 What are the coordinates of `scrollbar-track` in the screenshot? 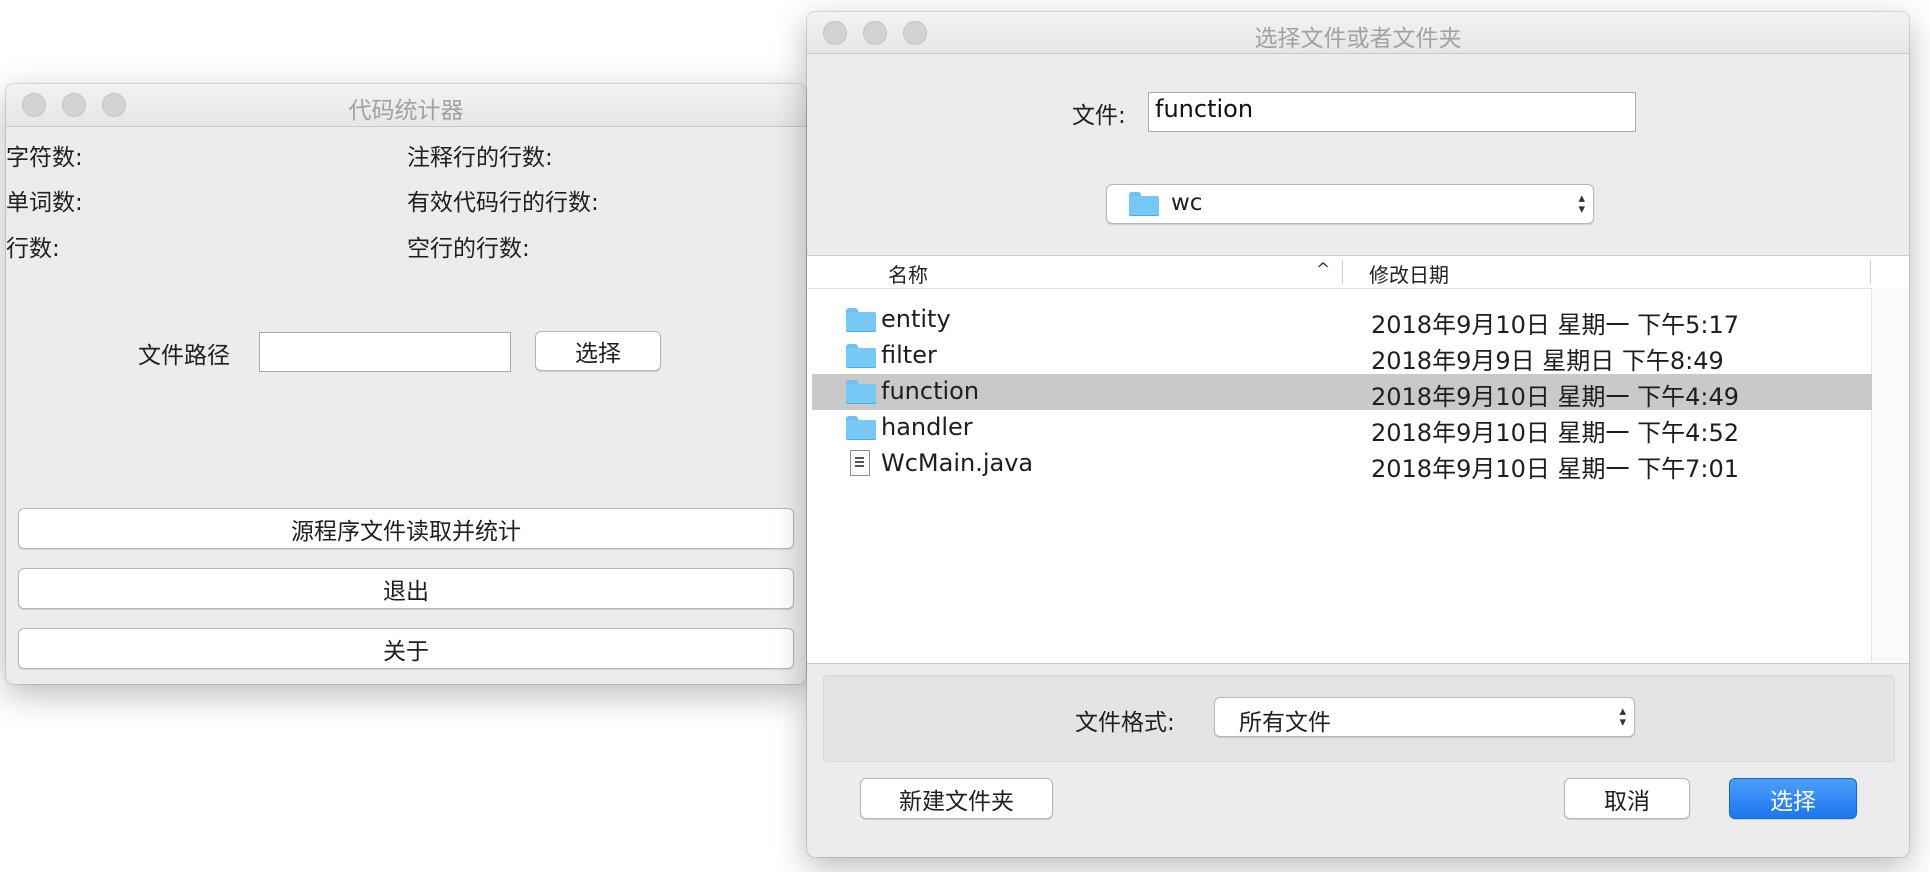 It's located at (1890, 475).